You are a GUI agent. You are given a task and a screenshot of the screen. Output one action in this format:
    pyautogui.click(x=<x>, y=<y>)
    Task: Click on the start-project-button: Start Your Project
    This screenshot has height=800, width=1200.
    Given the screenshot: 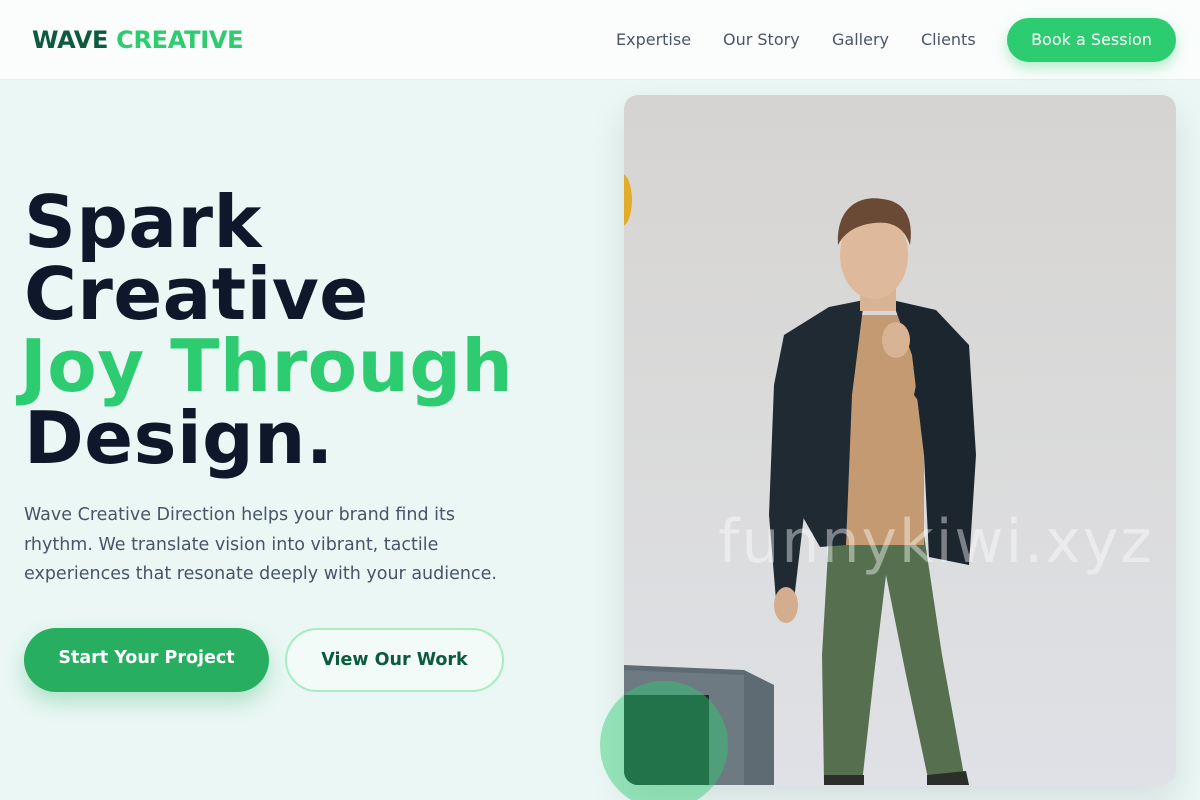 What is the action you would take?
    pyautogui.click(x=146, y=660)
    